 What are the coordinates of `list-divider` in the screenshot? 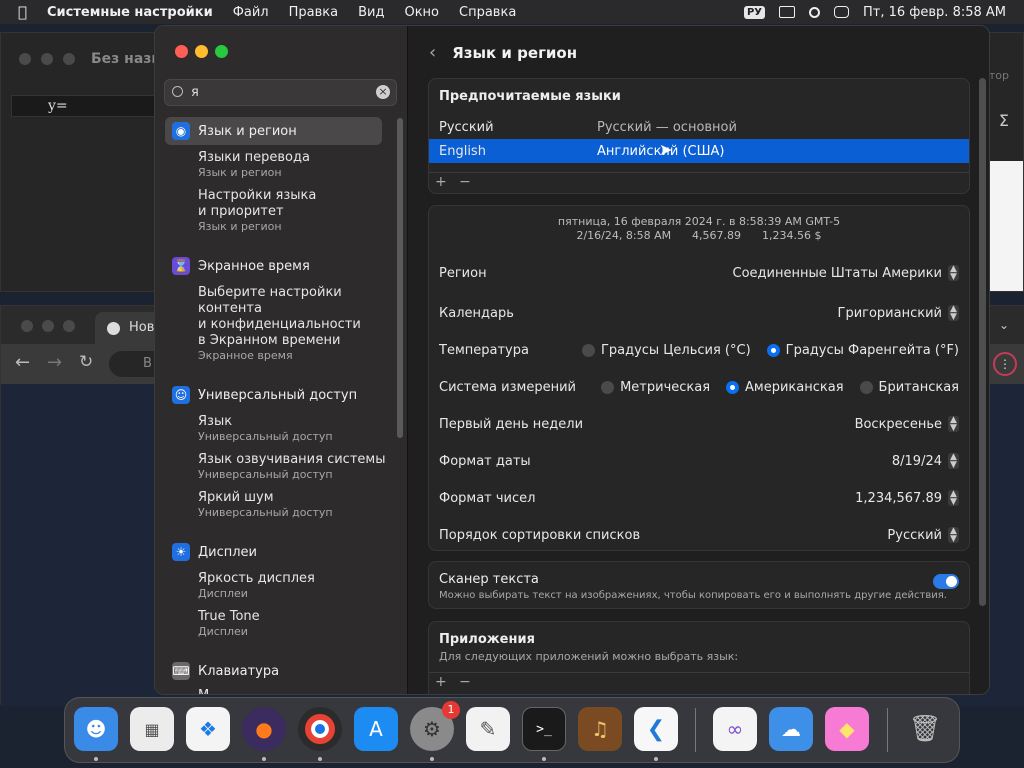 It's located at (699, 172).